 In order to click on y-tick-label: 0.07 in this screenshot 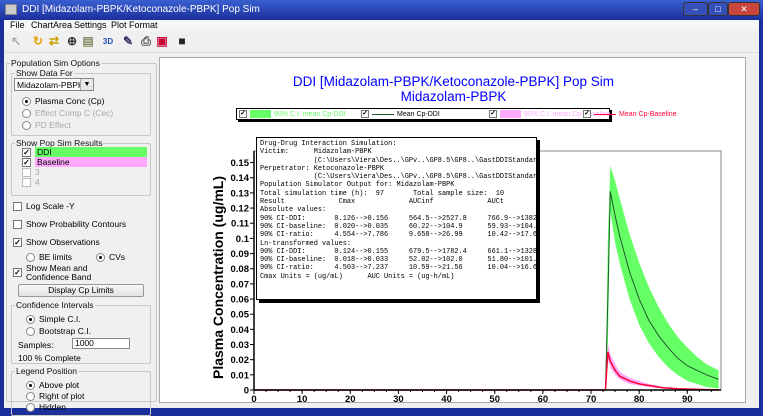, I will do `click(240, 284)`.